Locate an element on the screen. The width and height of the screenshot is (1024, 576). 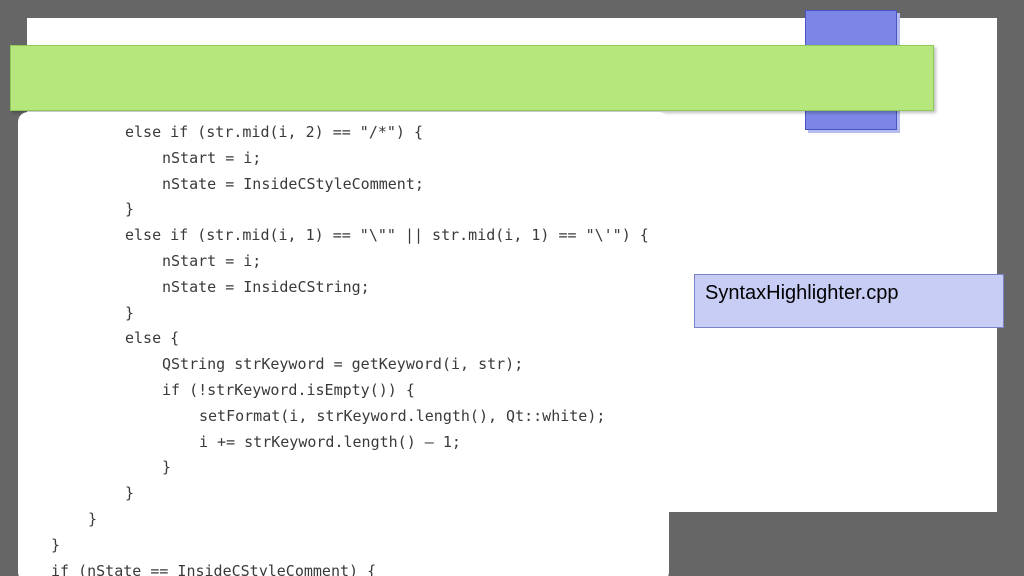
file-name-label: SyntaxHighlighter.cpp is located at coordinates (849, 301).